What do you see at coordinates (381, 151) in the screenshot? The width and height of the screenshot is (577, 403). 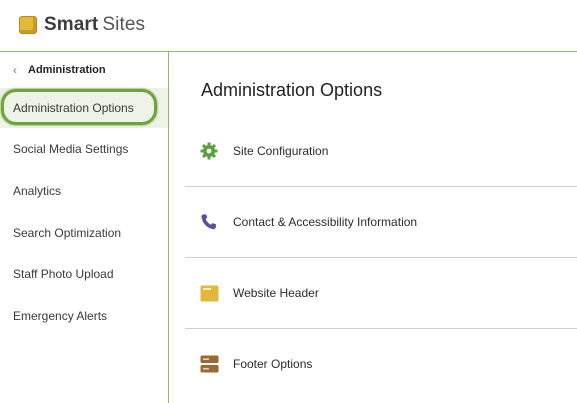 I see `option-site-configuration: Site Configuration` at bounding box center [381, 151].